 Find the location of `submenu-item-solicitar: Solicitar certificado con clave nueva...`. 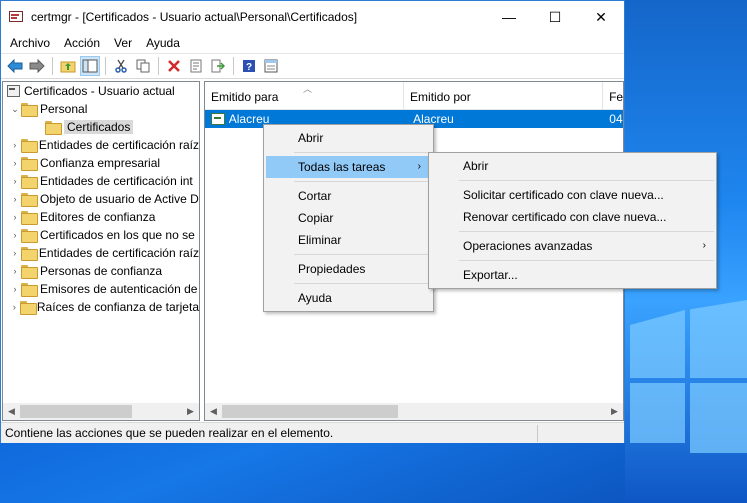

submenu-item-solicitar: Solicitar certificado con clave nueva... is located at coordinates (572, 195).